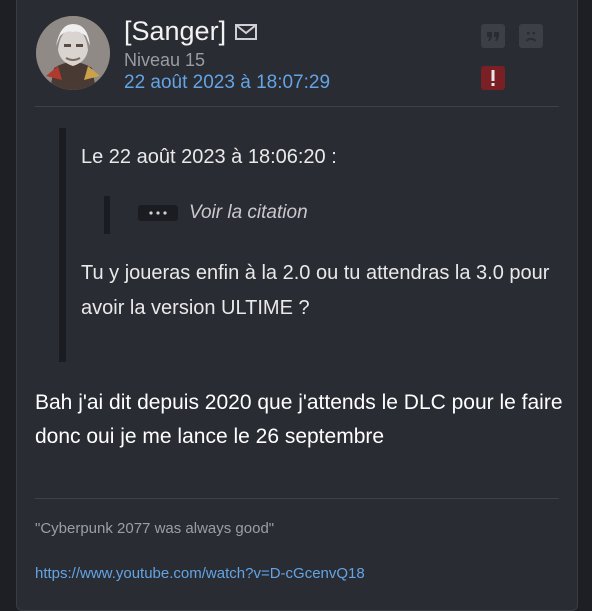  I want to click on ellipsis-dots, so click(158, 213).